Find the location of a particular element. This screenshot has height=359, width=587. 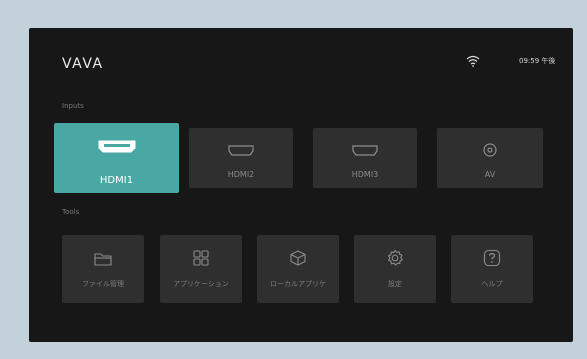

box-icon is located at coordinates (298, 258).